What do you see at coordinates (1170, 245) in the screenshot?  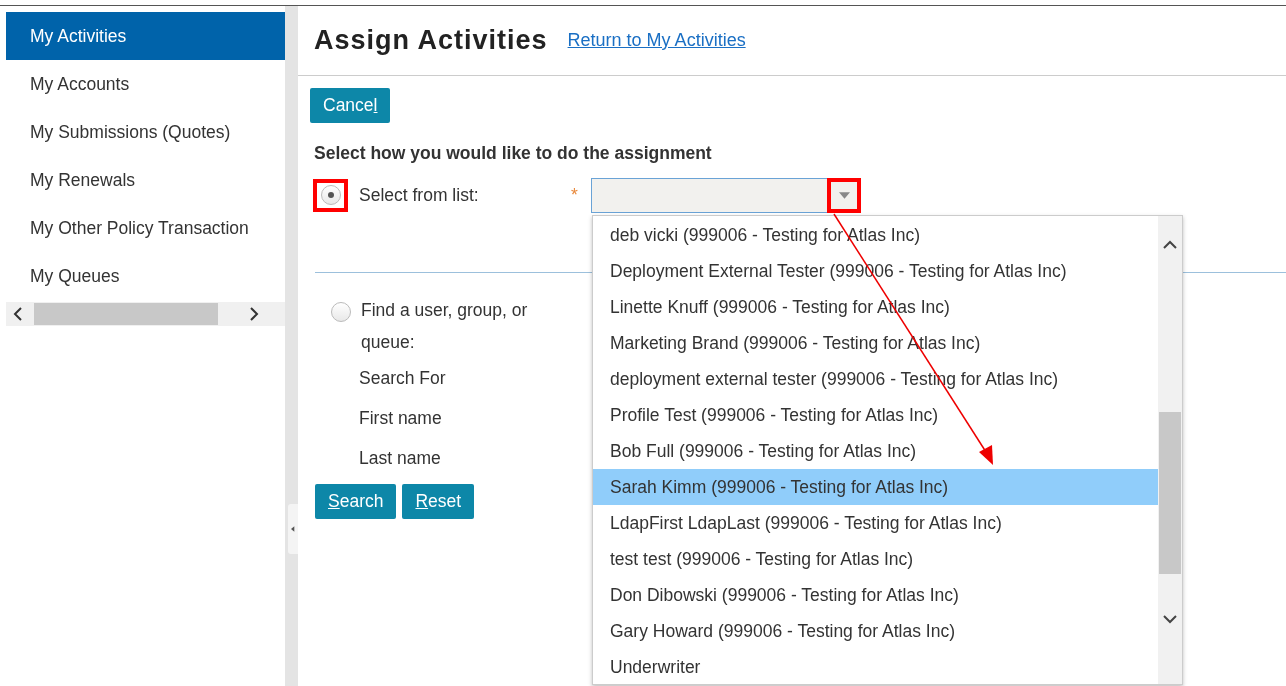 I see `scroll-up-icon` at bounding box center [1170, 245].